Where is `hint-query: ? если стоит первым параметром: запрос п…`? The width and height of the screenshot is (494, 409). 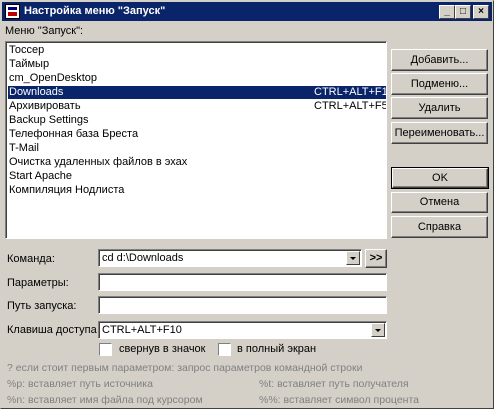
hint-query: ? если стоит первым параметром: запрос п… is located at coordinates (185, 368).